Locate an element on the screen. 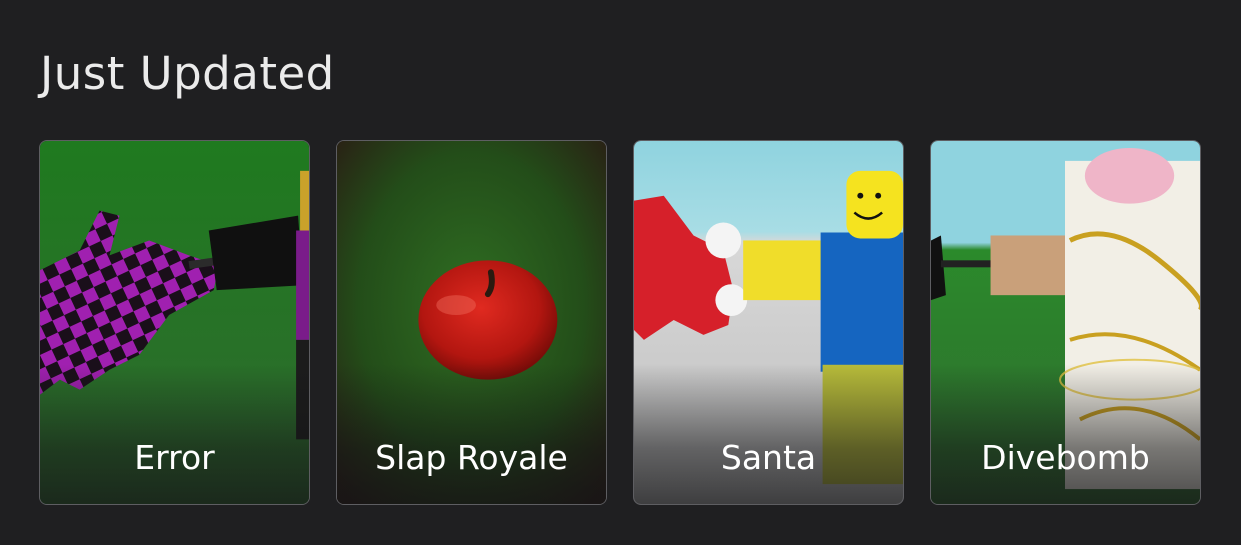  card-title: Santa is located at coordinates (768, 457).